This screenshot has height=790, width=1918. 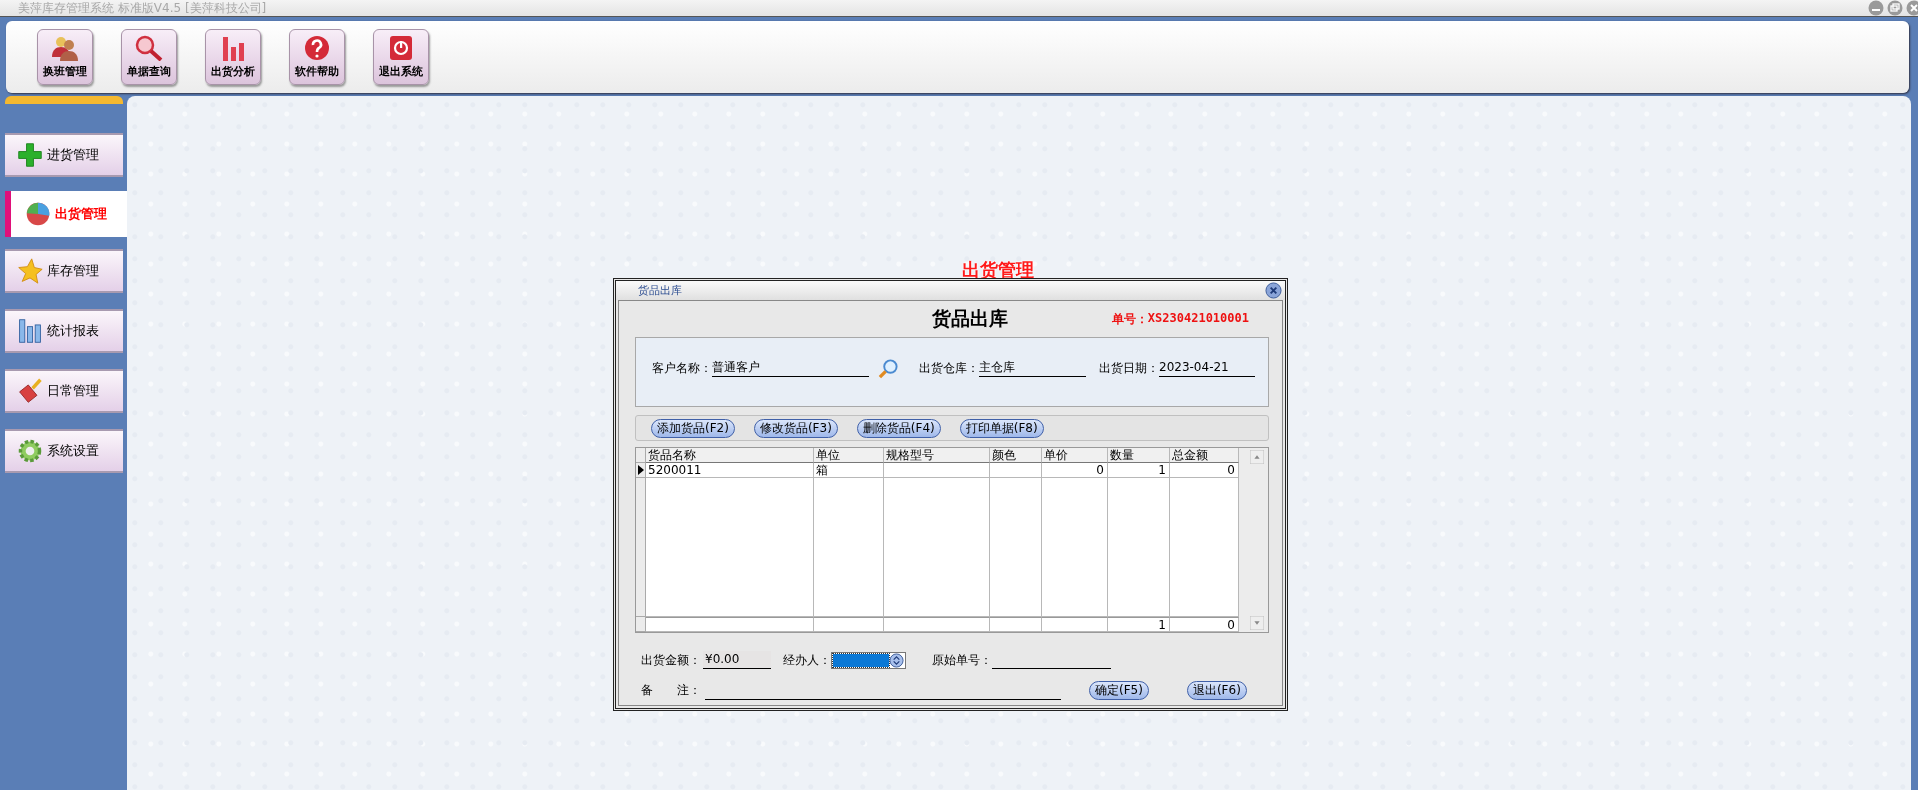 I want to click on field-label: 备, so click(x=647, y=690).